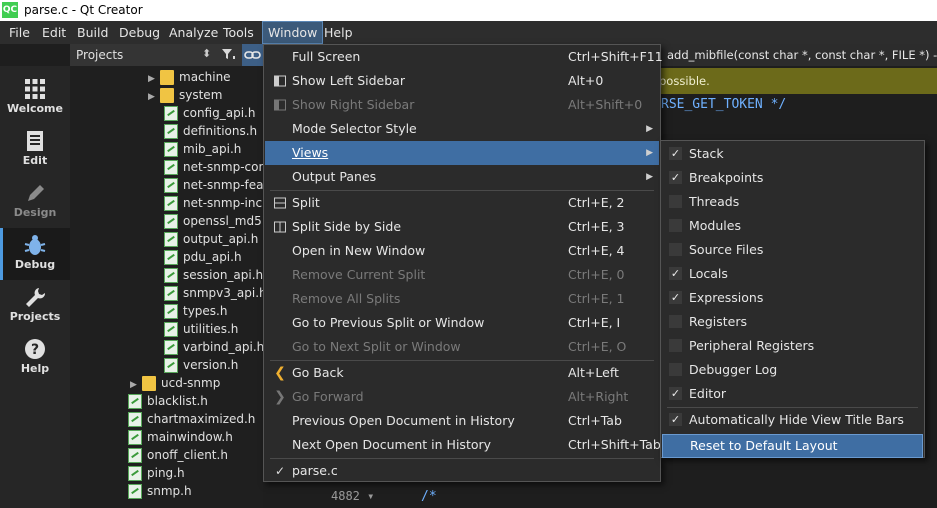 The width and height of the screenshot is (937, 508). I want to click on menu-item-next-split: Go to Next Split or Window Ctrl+E, O, so click(462, 347).